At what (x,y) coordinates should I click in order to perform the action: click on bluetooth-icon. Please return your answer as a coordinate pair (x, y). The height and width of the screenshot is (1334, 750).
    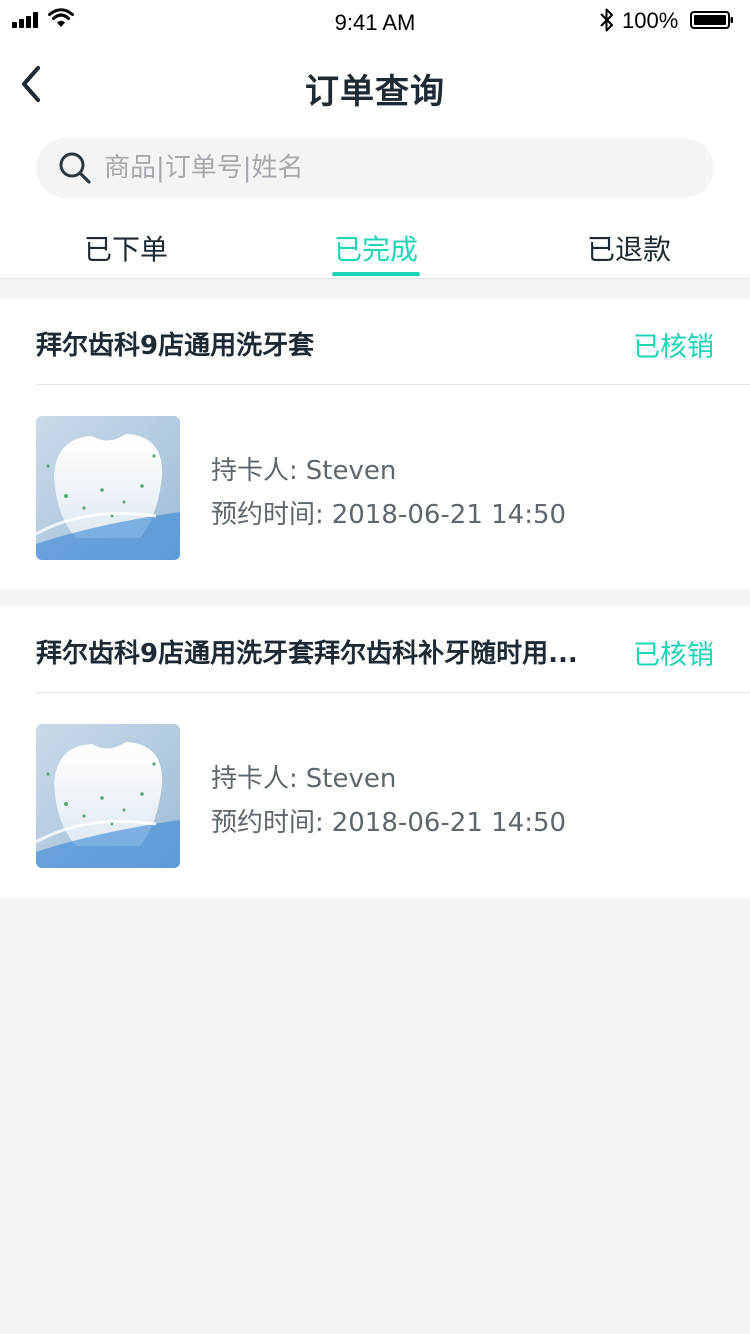
    Looking at the image, I should click on (606, 20).